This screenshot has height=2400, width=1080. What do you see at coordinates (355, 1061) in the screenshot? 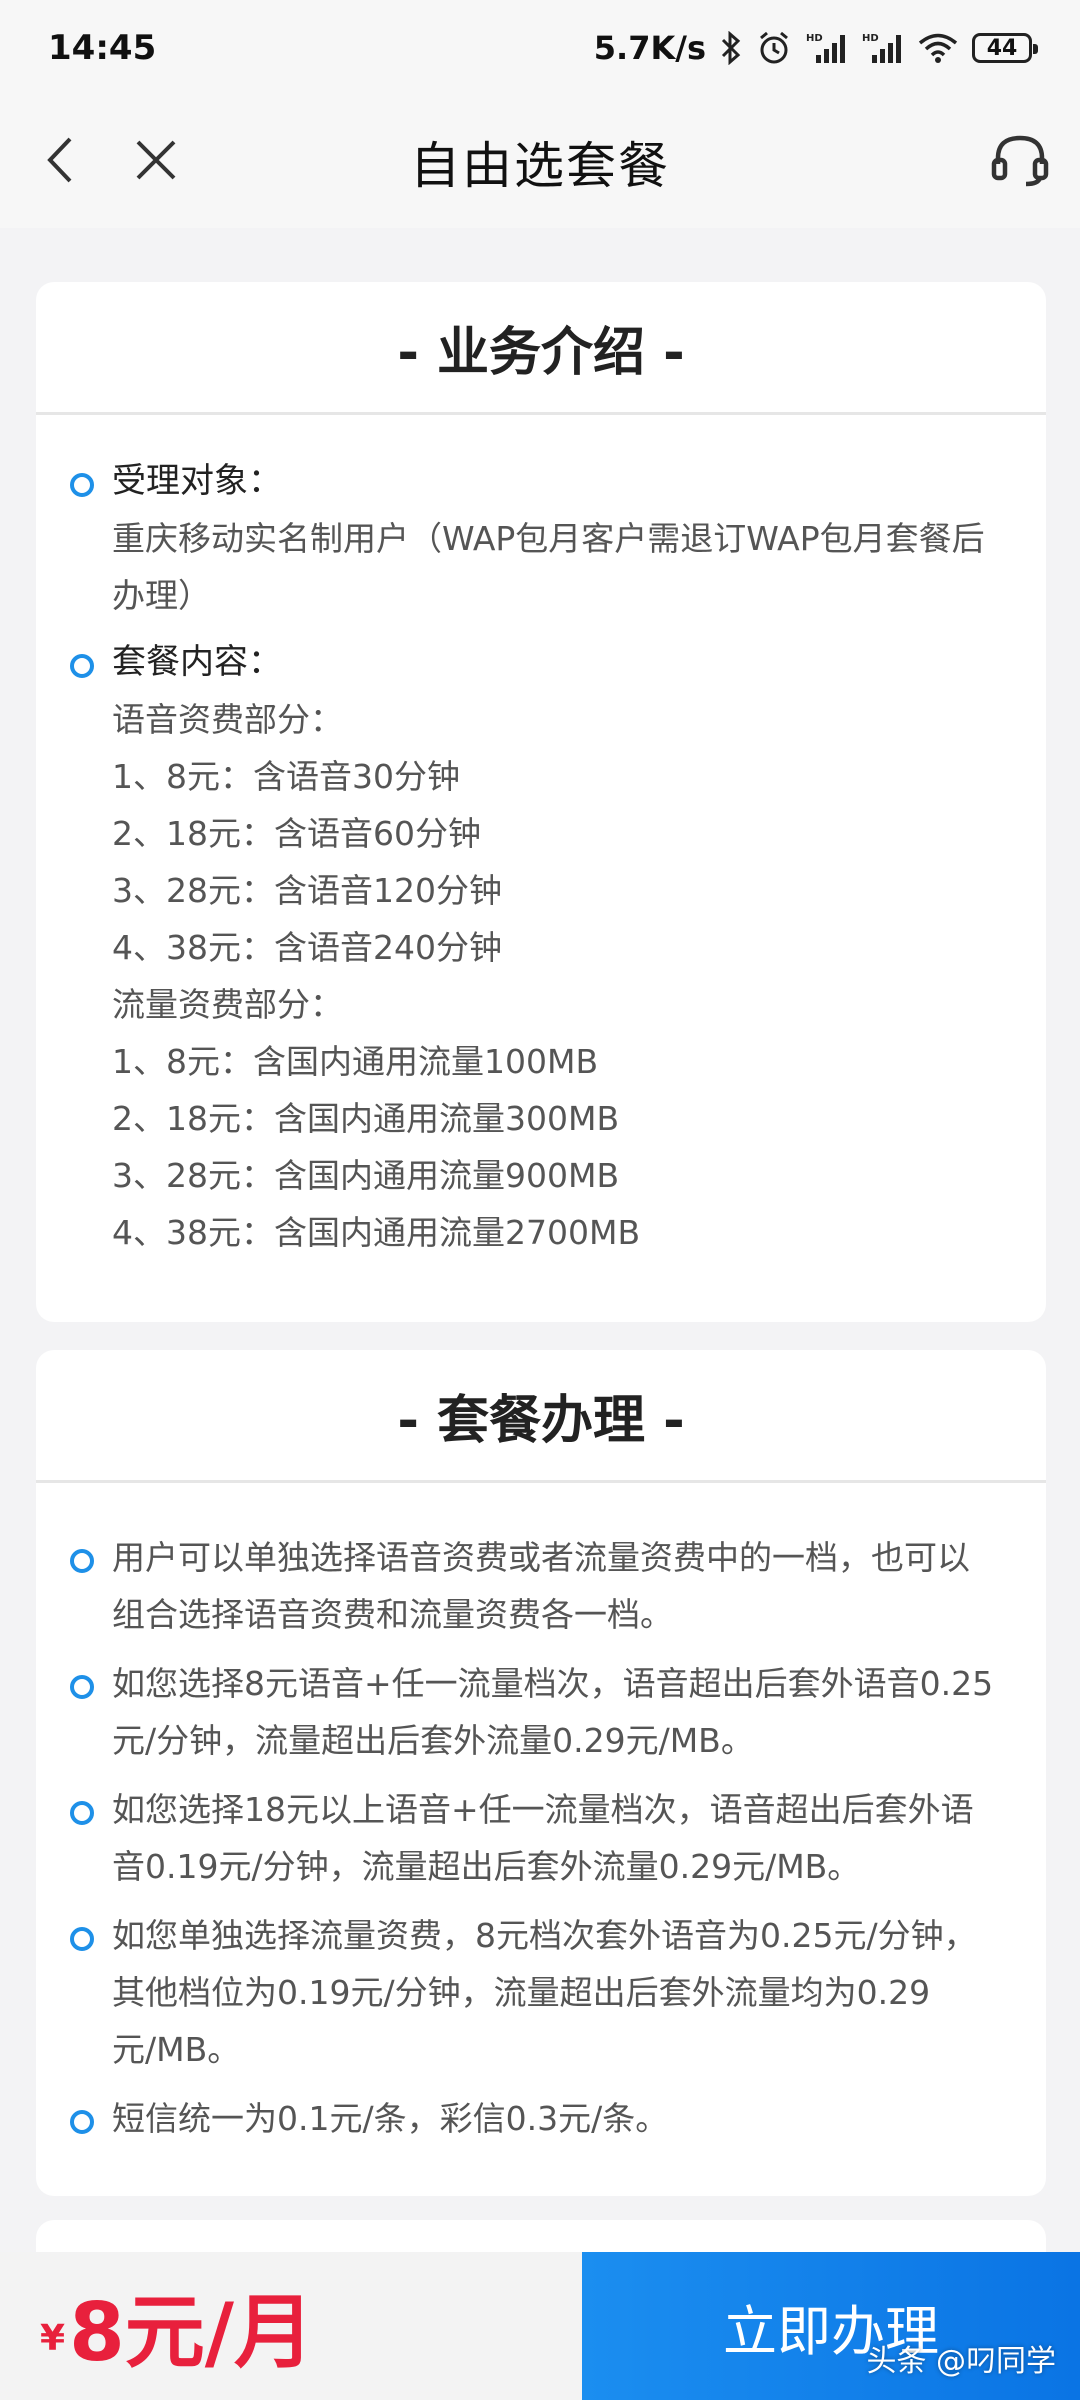
I see `data-item: 1、8元：含国内通用流量100MB` at bounding box center [355, 1061].